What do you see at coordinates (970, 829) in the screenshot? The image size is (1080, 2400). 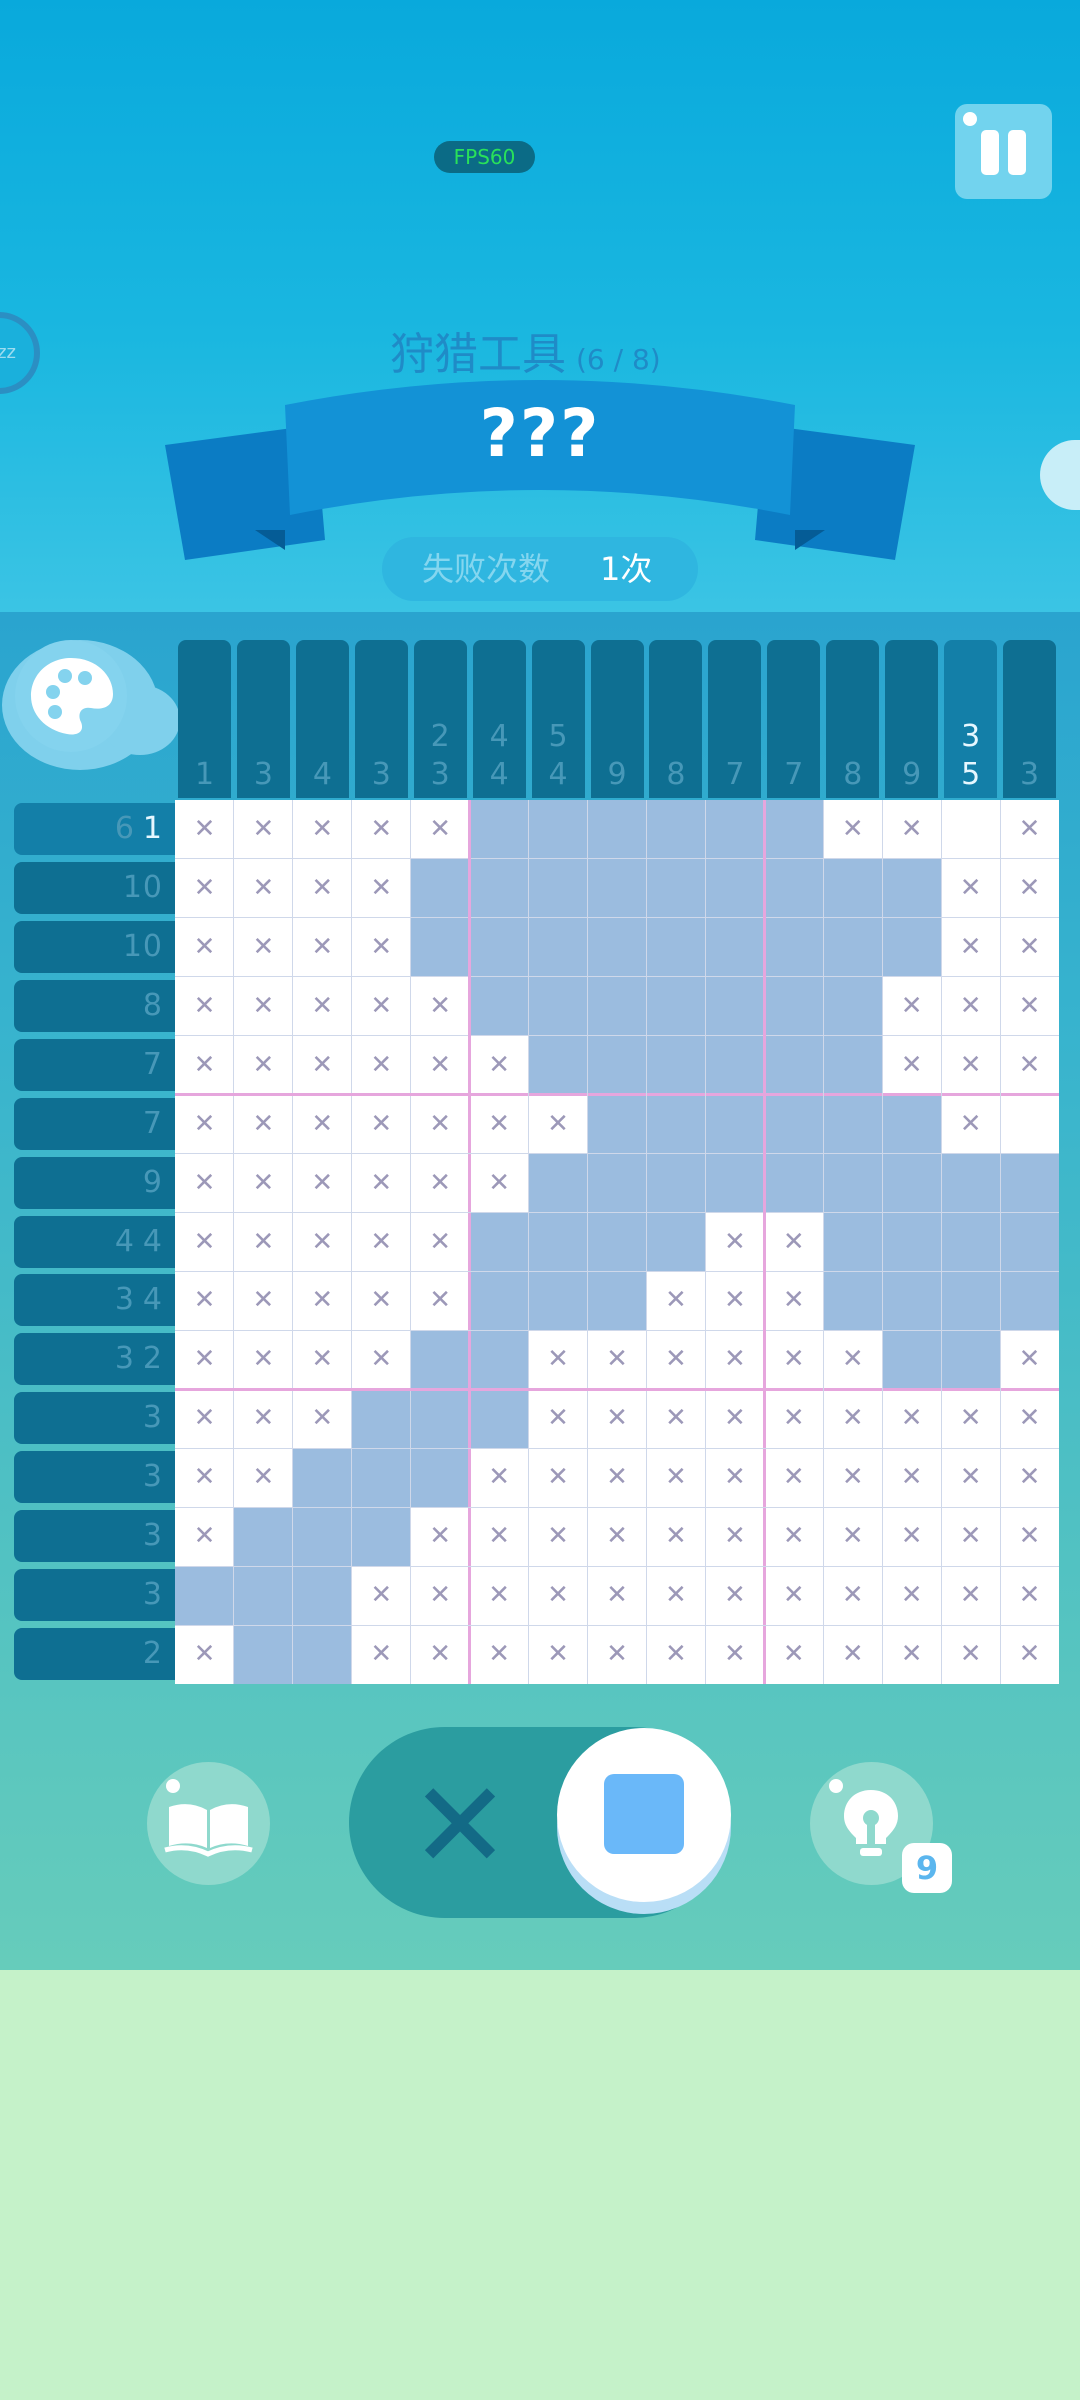 I see `empty-cell` at bounding box center [970, 829].